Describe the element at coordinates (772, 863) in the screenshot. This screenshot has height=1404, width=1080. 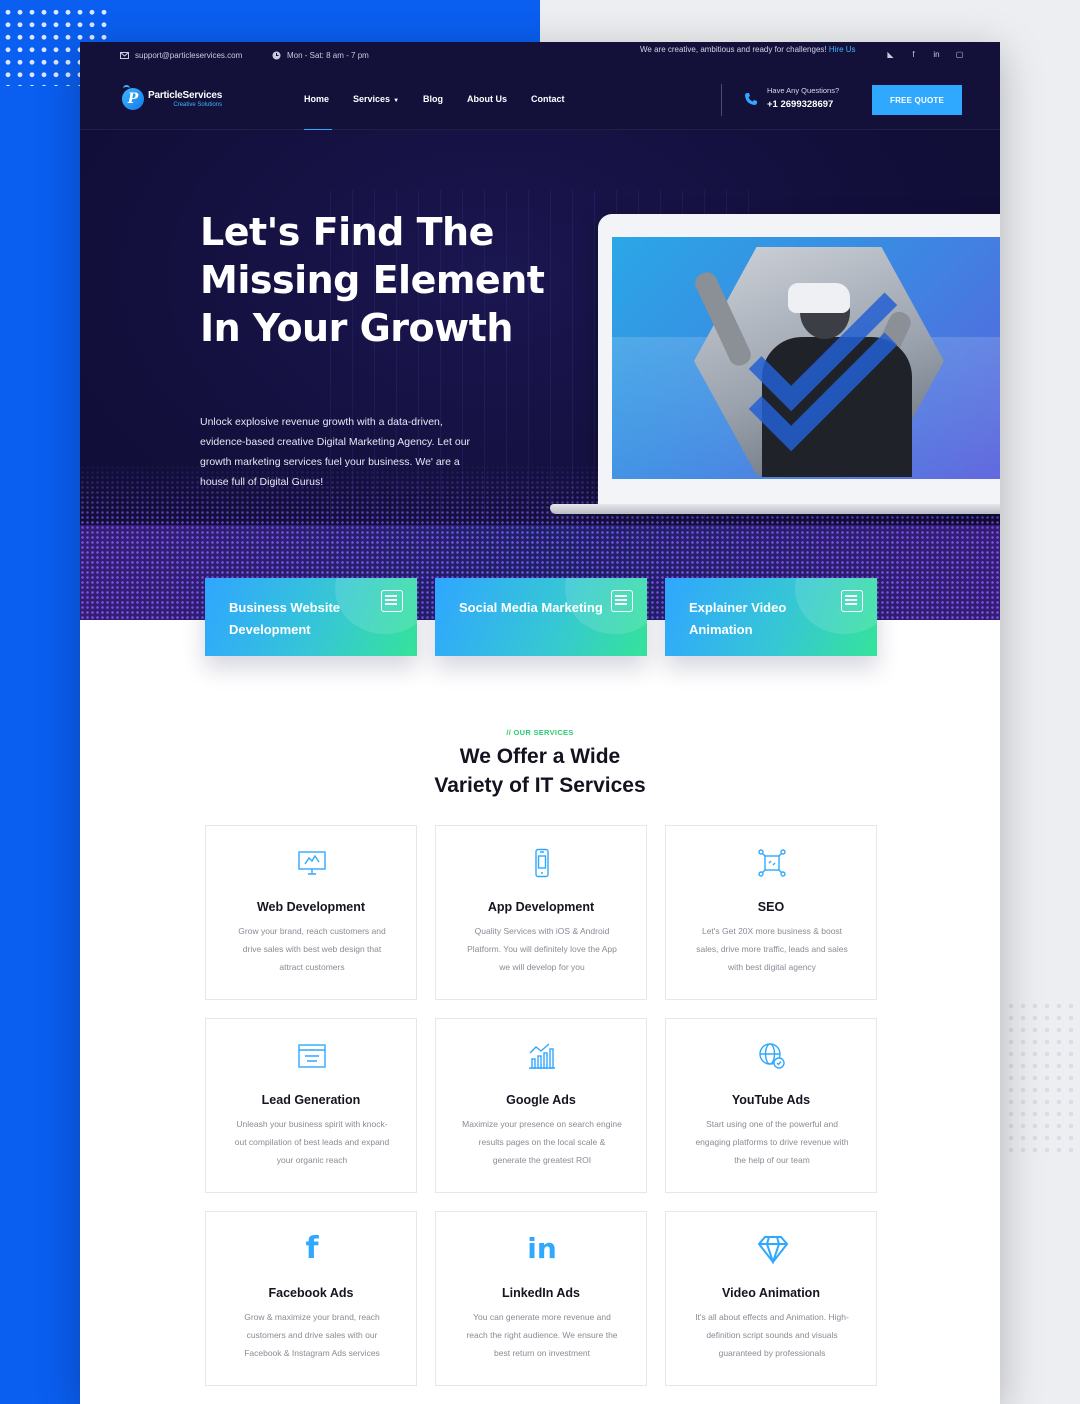
I see `seo-network-icon` at that location.